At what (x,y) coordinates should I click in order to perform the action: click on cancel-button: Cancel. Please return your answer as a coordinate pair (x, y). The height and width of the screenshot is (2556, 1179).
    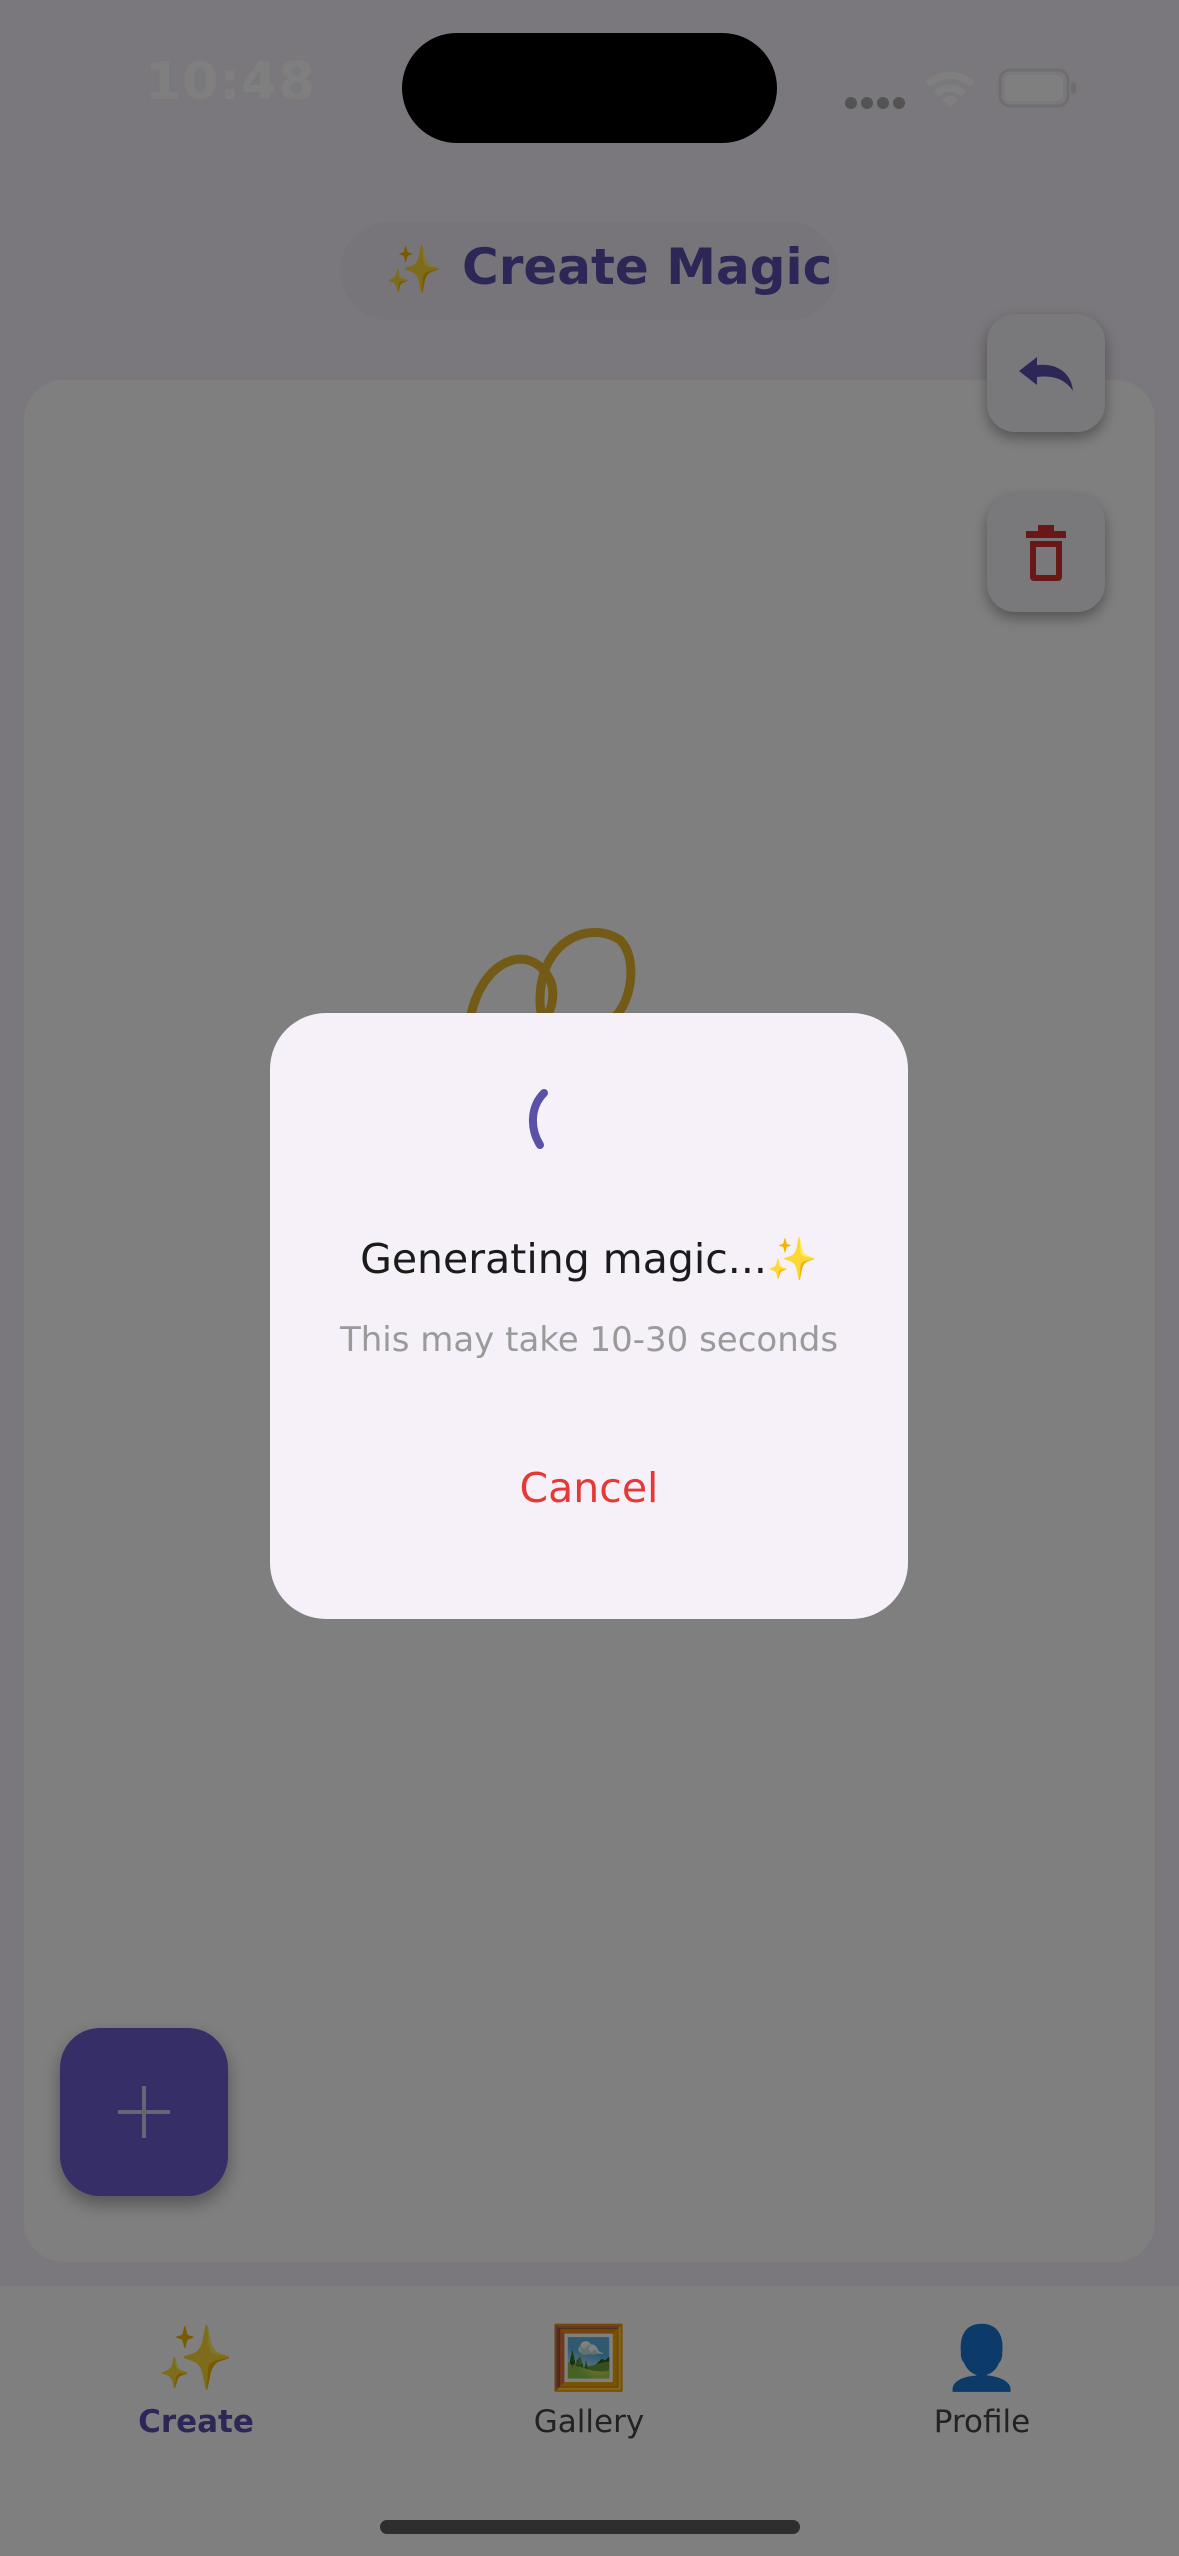
    Looking at the image, I should click on (589, 1488).